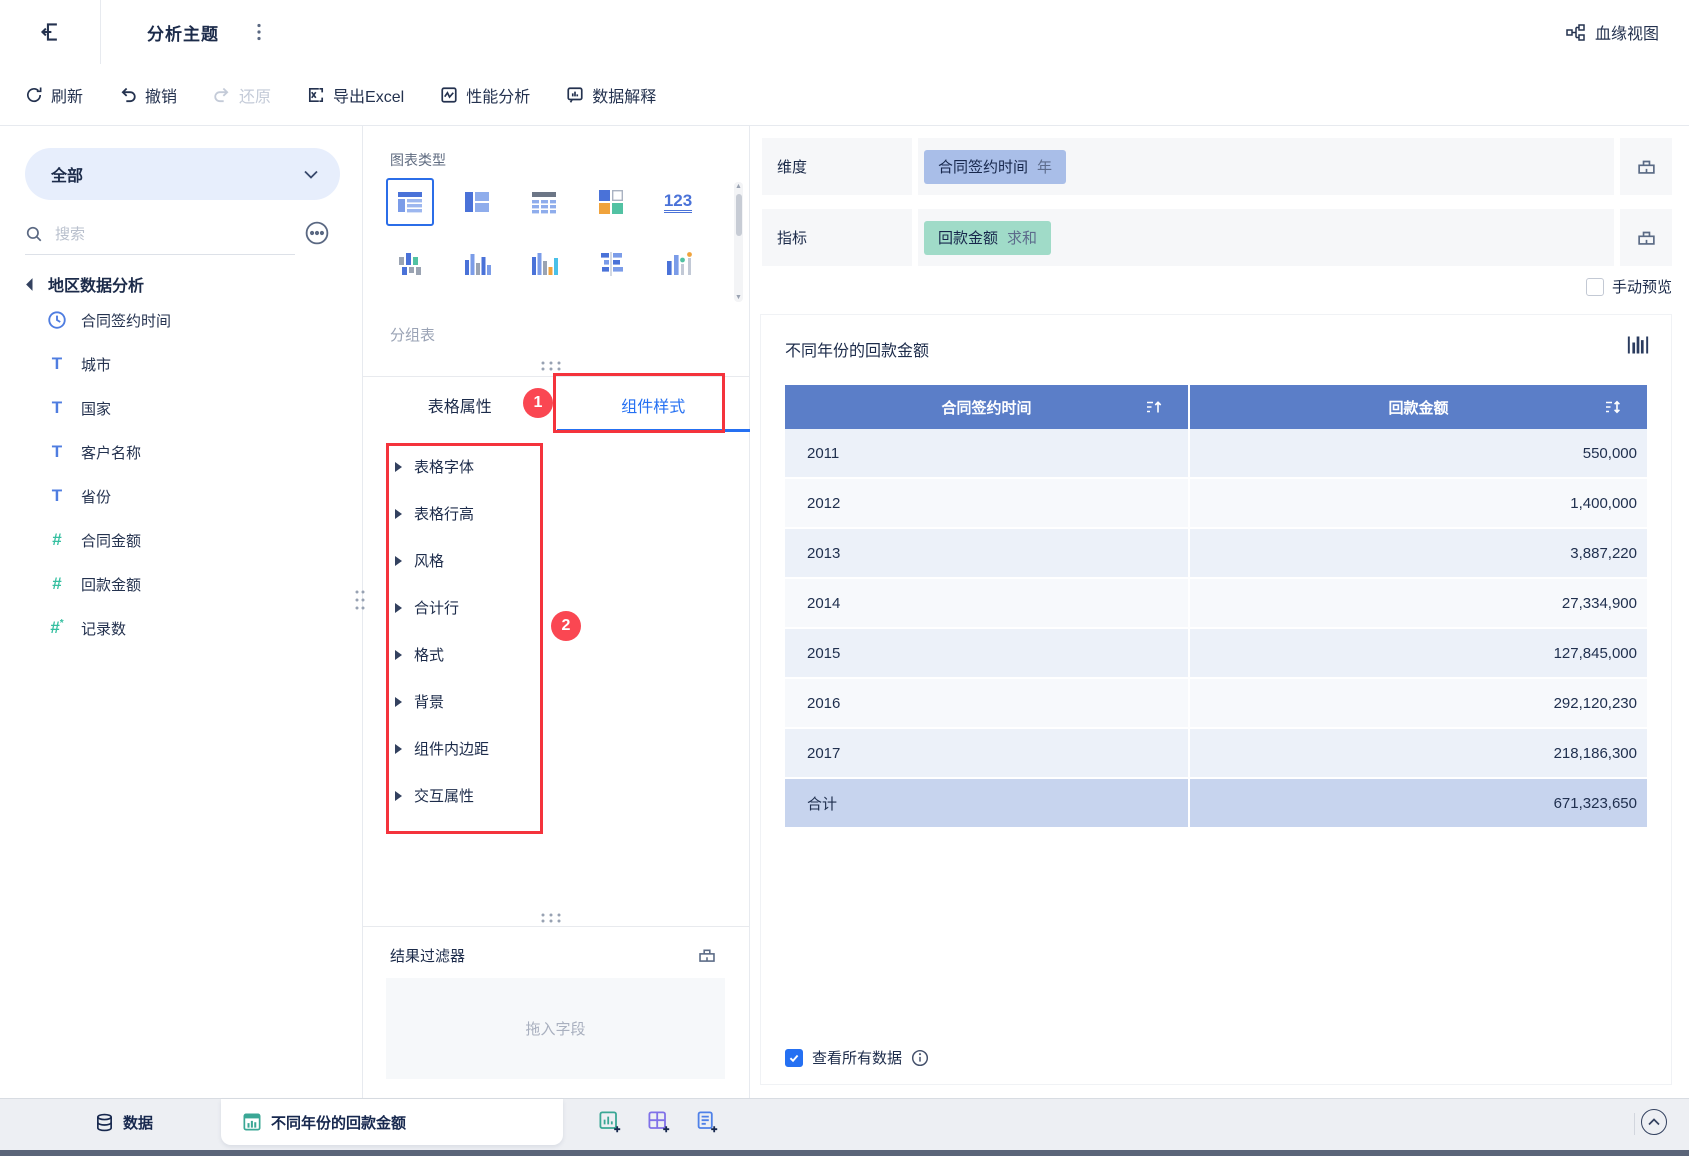 This screenshot has width=1689, height=1156. What do you see at coordinates (1594, 286) in the screenshot?
I see `manual-preview-checkbox` at bounding box center [1594, 286].